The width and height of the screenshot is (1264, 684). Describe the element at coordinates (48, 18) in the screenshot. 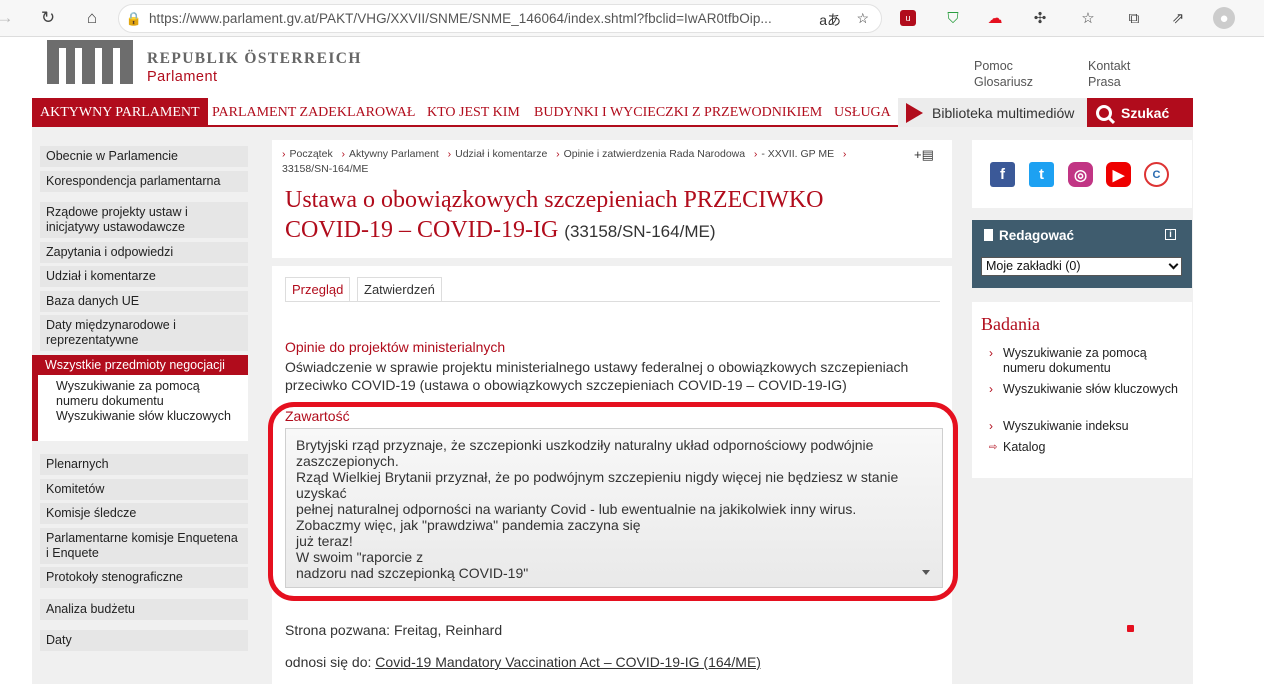

I see `reload-icon: ↻` at that location.